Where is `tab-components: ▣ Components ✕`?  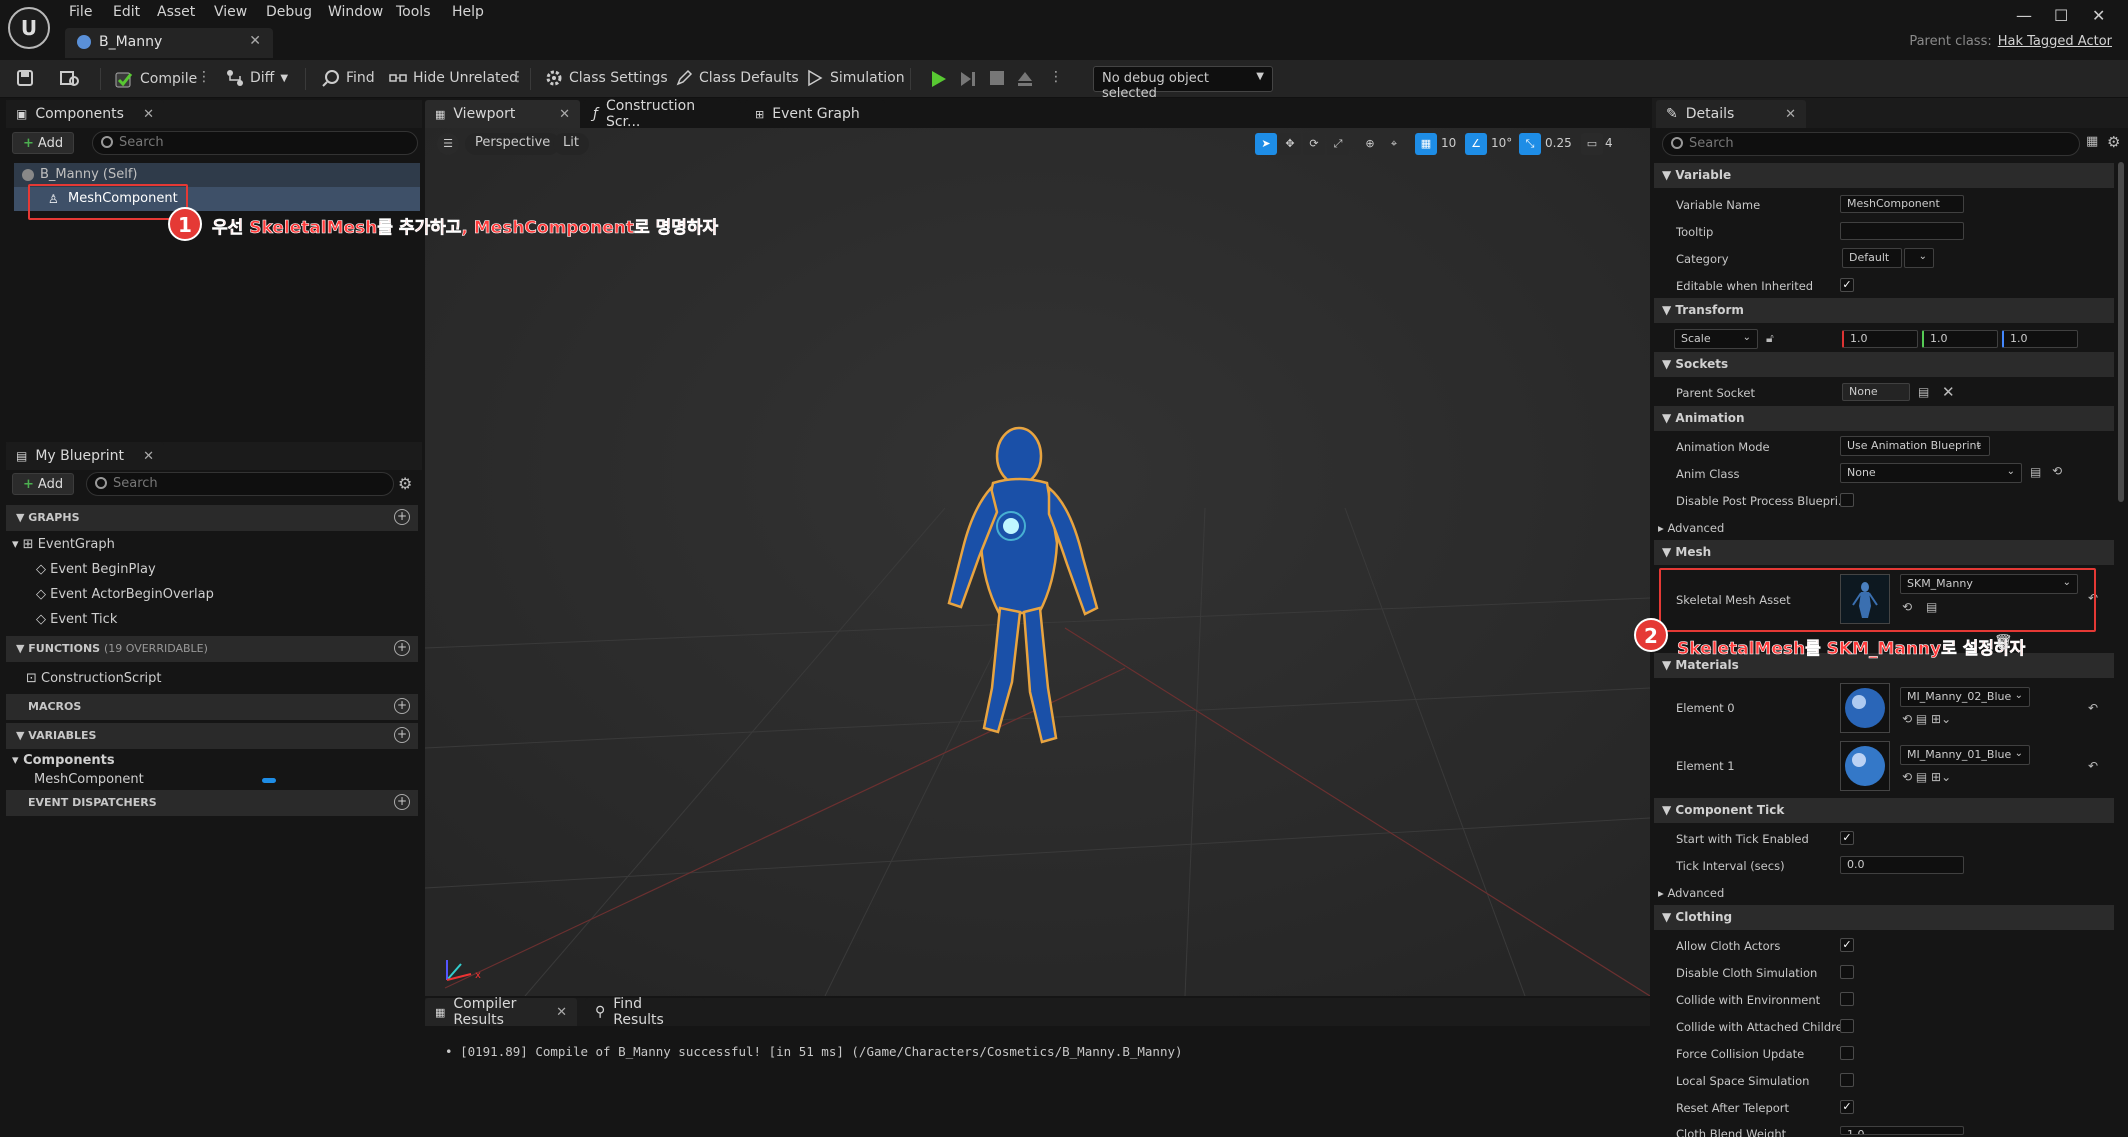
tab-components: ▣ Components ✕ is located at coordinates (85, 114).